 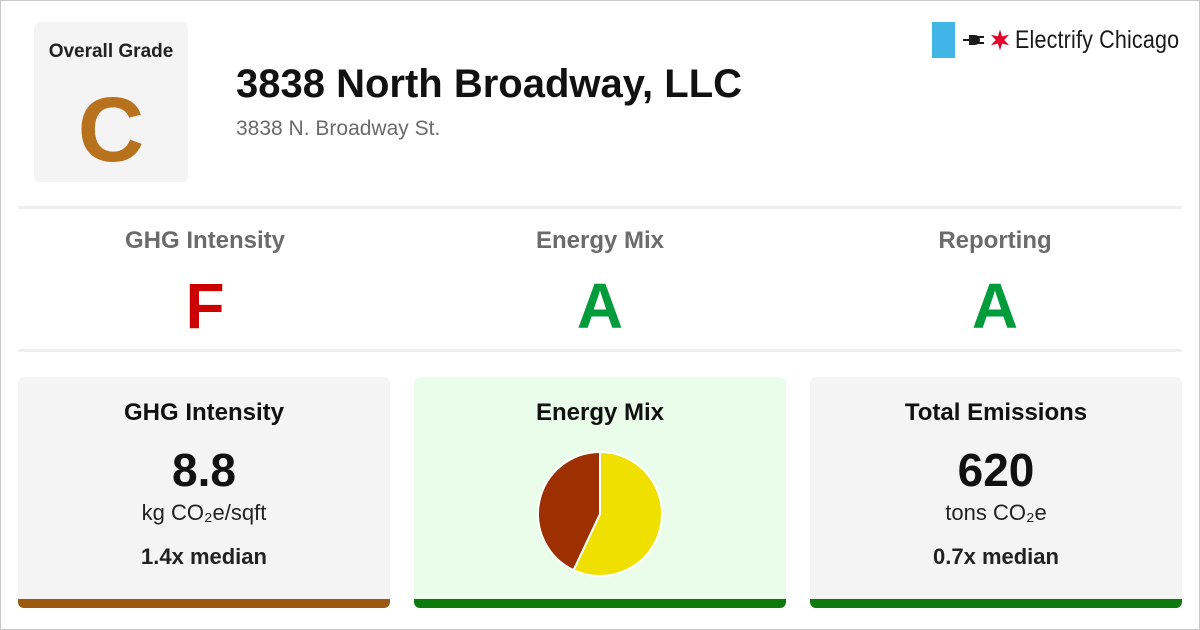 I want to click on subgrade-value: F, so click(x=205, y=306).